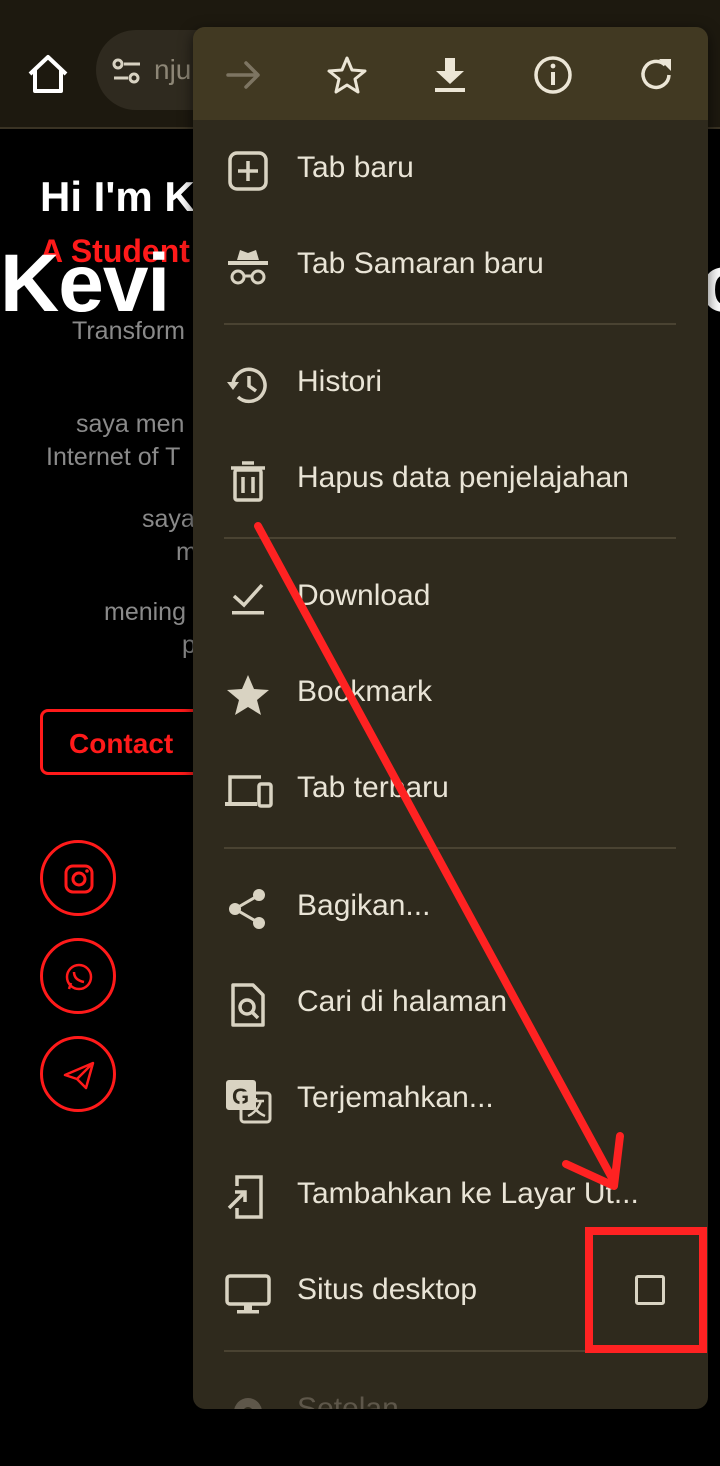 This screenshot has height=1466, width=720. What do you see at coordinates (248, 599) in the screenshot?
I see `downloads-check-icon` at bounding box center [248, 599].